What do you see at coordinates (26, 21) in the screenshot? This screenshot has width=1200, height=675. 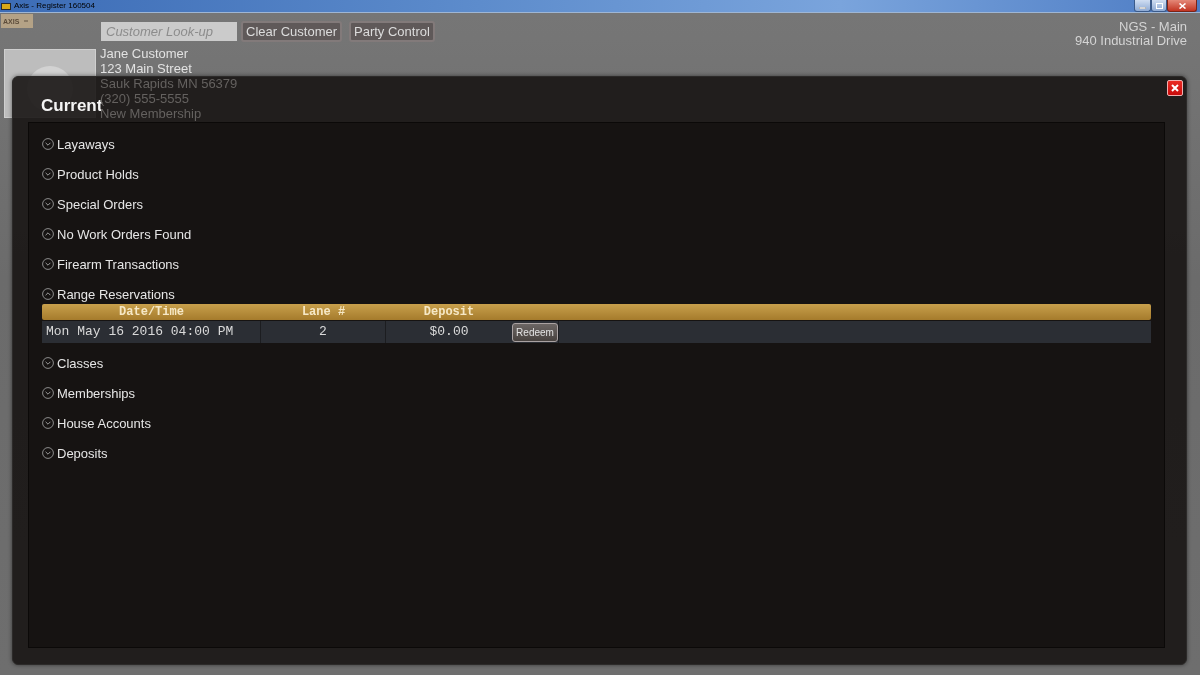 I see `dash-icon` at bounding box center [26, 21].